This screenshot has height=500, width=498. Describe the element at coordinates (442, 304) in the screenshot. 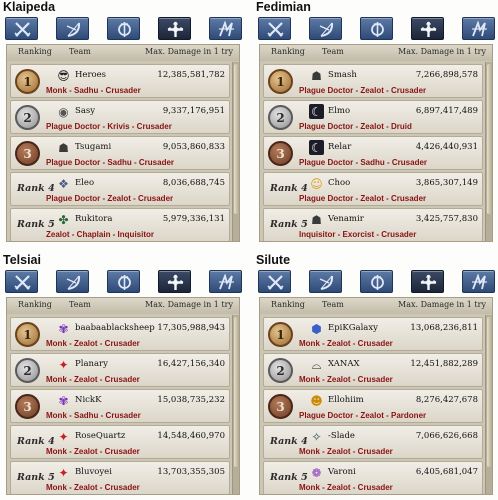

I see `damage-header: Max. Damage in 1 try` at that location.